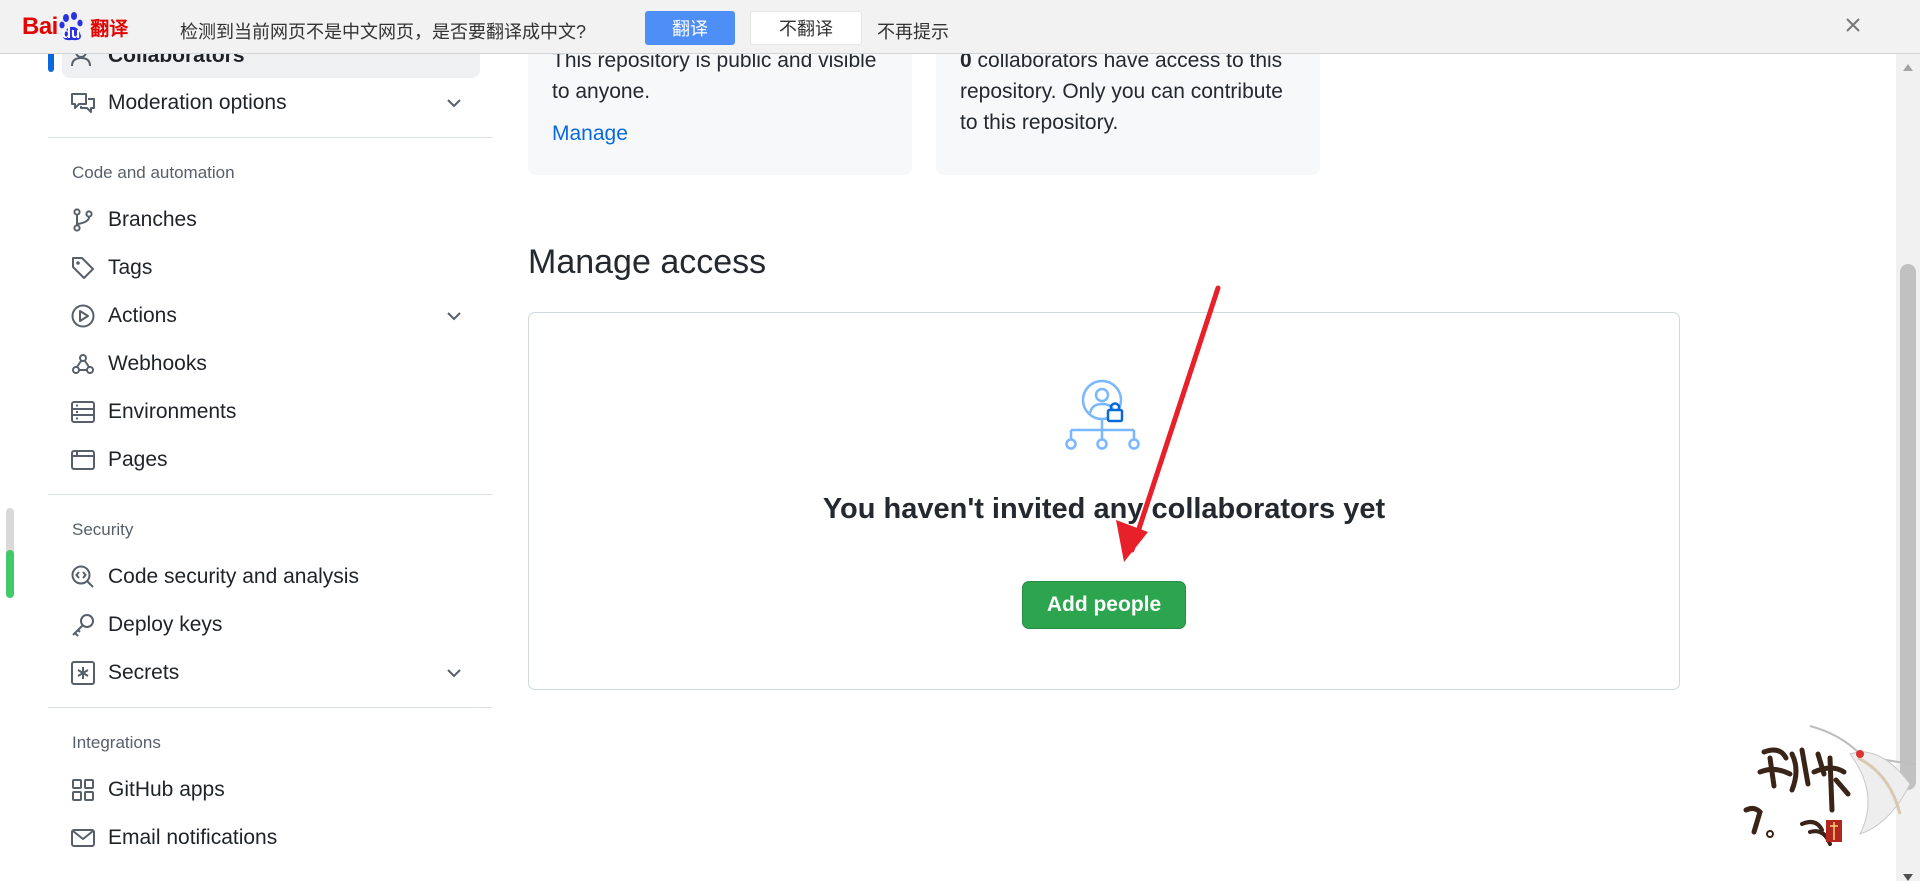 Image resolution: width=1920 pixels, height=887 pixels. I want to click on never-prompt-link: 不再提示, so click(913, 31).